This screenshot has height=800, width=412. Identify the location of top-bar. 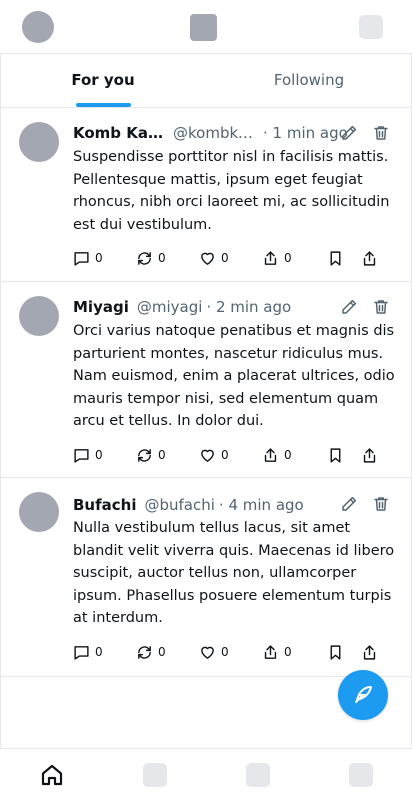
(206, 27).